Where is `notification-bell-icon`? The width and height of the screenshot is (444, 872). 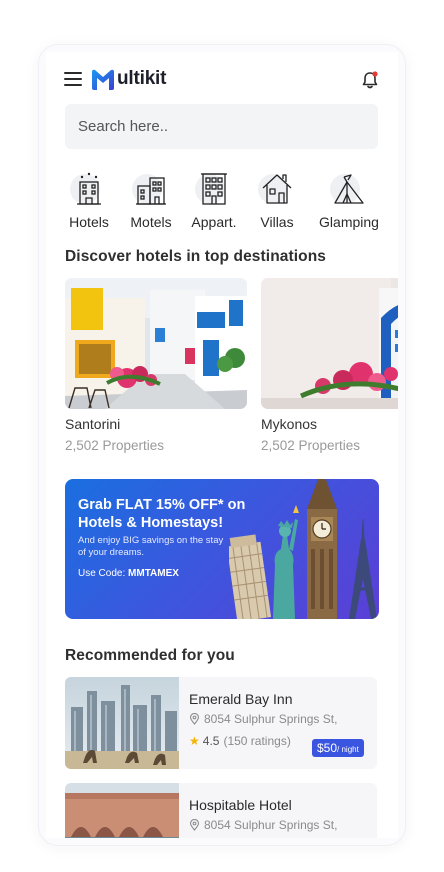 notification-bell-icon is located at coordinates (370, 80).